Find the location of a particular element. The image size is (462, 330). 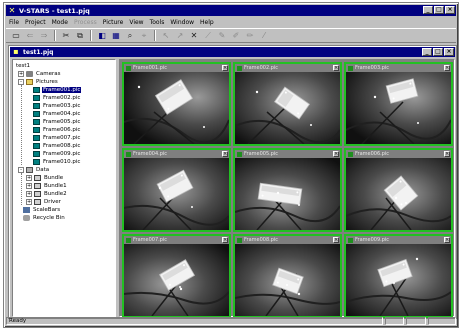

doc-minimize-button: _ is located at coordinates (427, 52).